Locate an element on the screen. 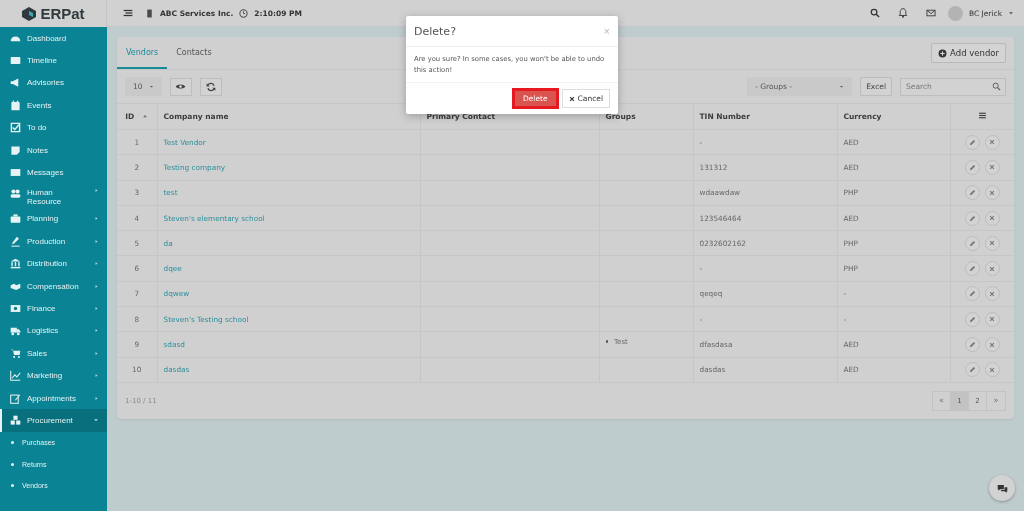 This screenshot has height=511, width=1024. chat-button is located at coordinates (1002, 488).